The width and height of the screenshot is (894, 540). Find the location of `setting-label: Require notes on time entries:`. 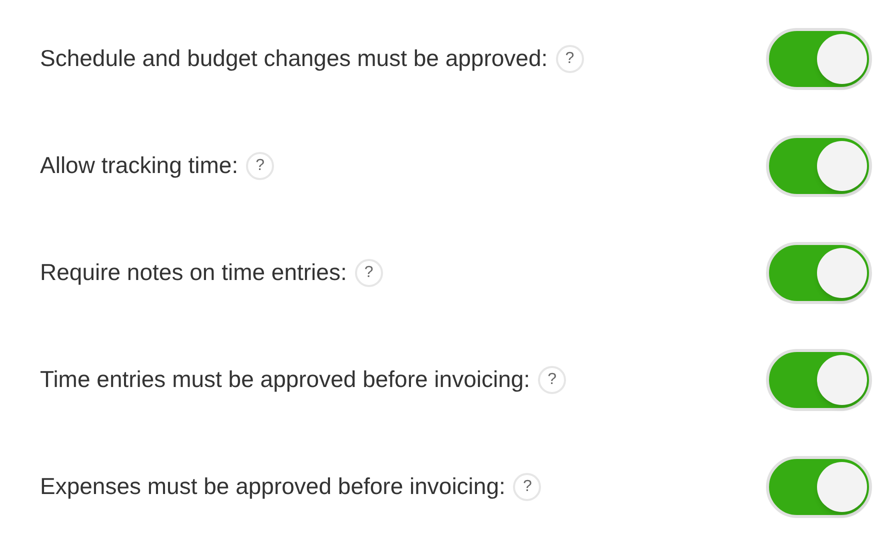

setting-label: Require notes on time entries: is located at coordinates (193, 273).